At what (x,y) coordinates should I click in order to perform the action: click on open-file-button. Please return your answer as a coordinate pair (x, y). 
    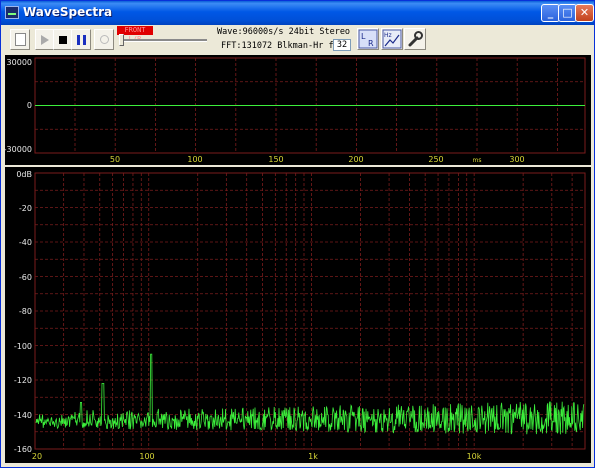
    Looking at the image, I should click on (20, 39).